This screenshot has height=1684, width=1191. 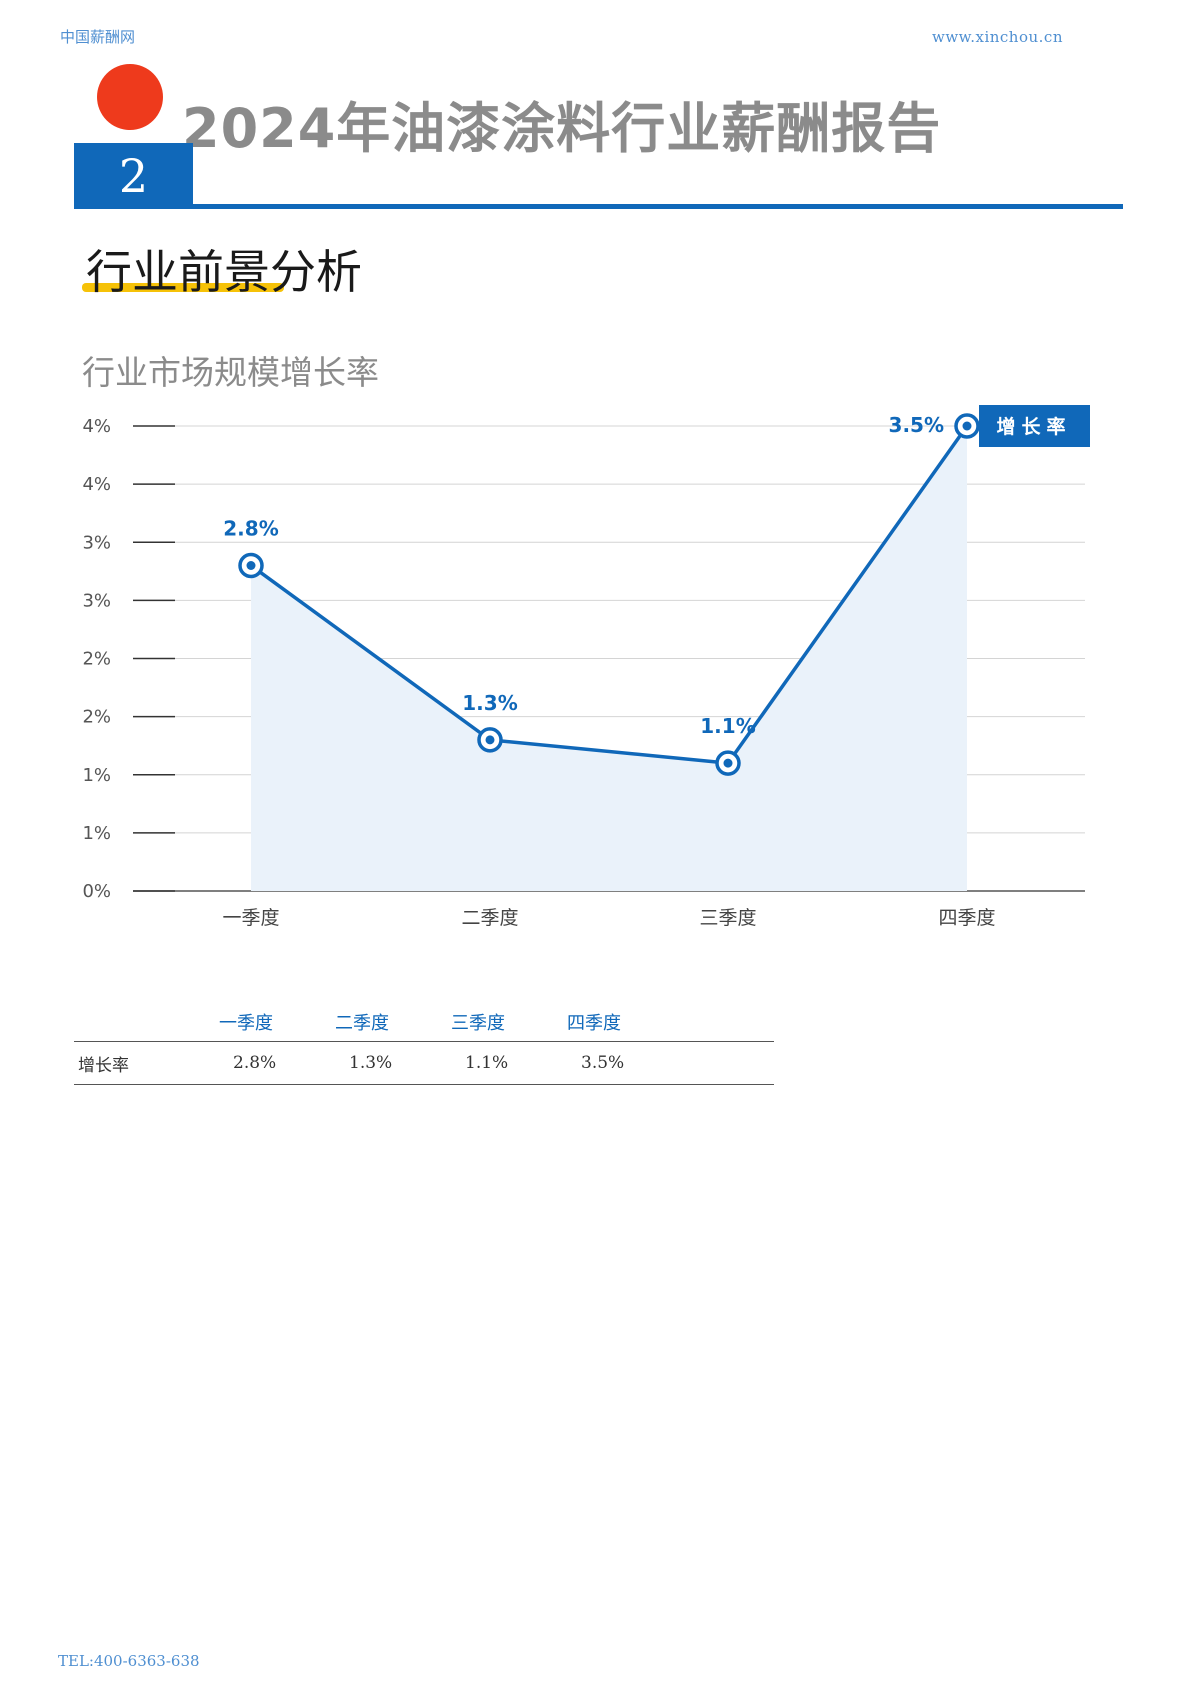 What do you see at coordinates (1033, 426) in the screenshot?
I see `series-legend-label: 增长率` at bounding box center [1033, 426].